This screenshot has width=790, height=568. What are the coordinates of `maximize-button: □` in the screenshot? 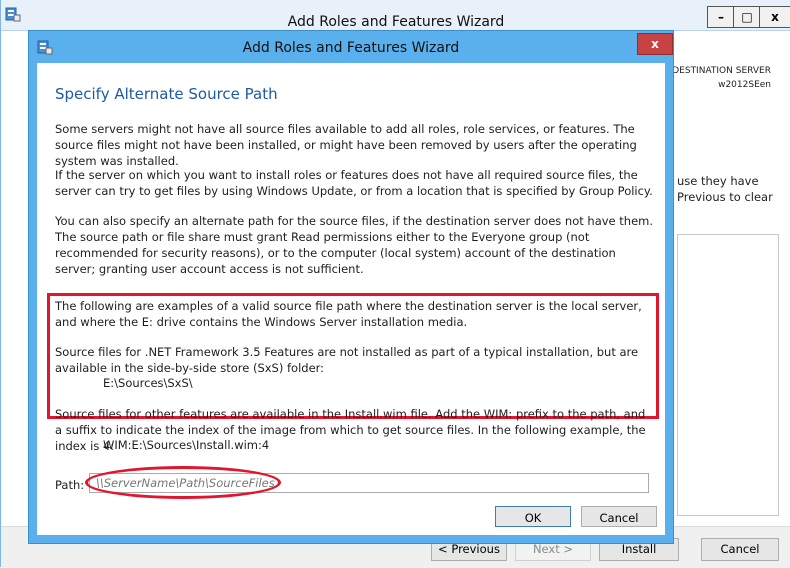 It's located at (747, 17).